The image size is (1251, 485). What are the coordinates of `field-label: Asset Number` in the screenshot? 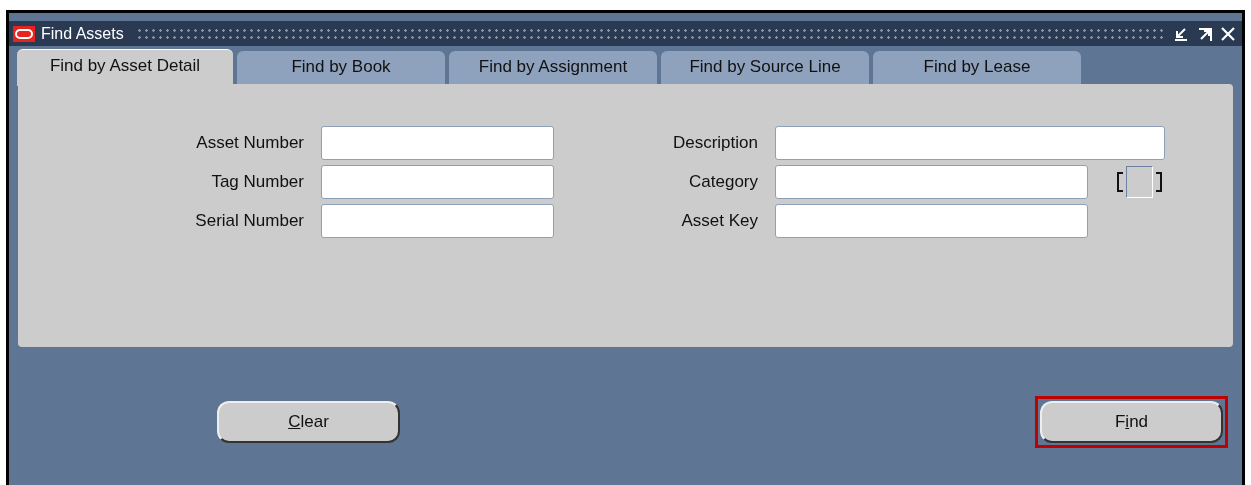 It's located at (249, 143).